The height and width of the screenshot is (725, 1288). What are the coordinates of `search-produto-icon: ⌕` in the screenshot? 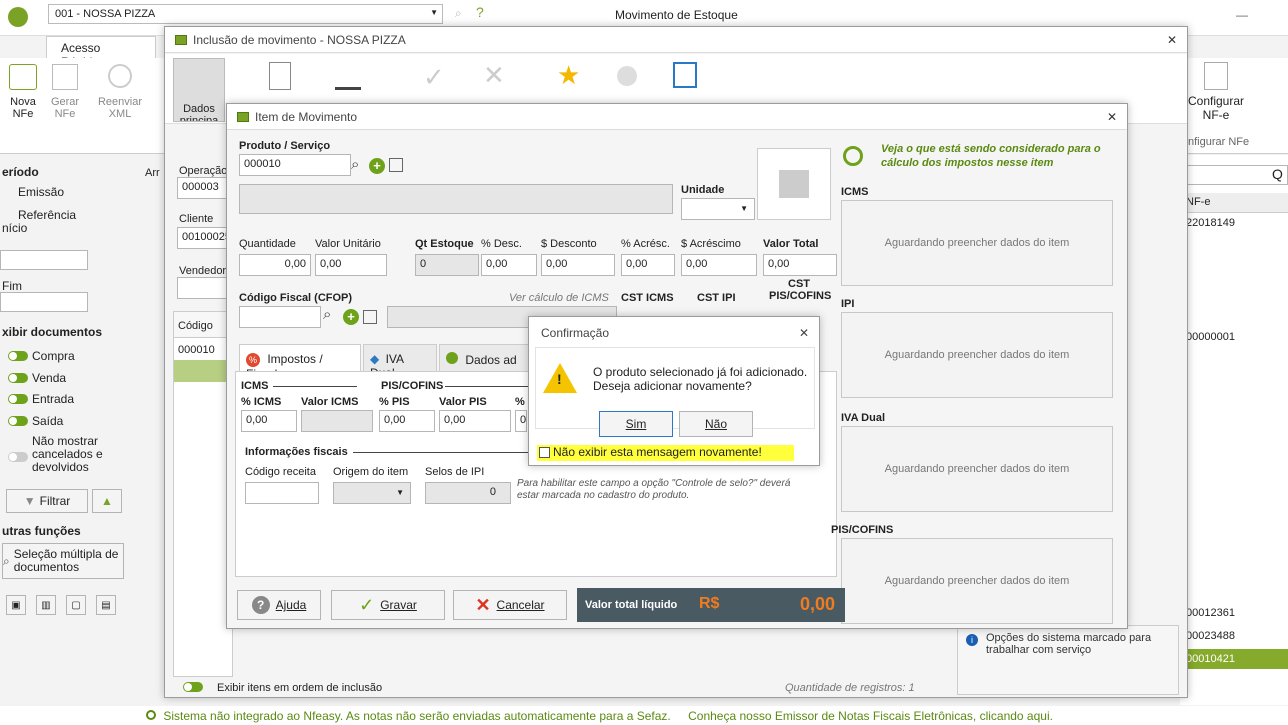 It's located at (355, 164).